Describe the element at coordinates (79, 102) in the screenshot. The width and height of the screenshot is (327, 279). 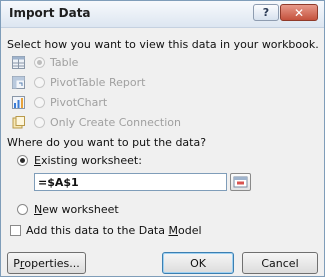
I see `pivotchart-option-label: PivotChart` at that location.